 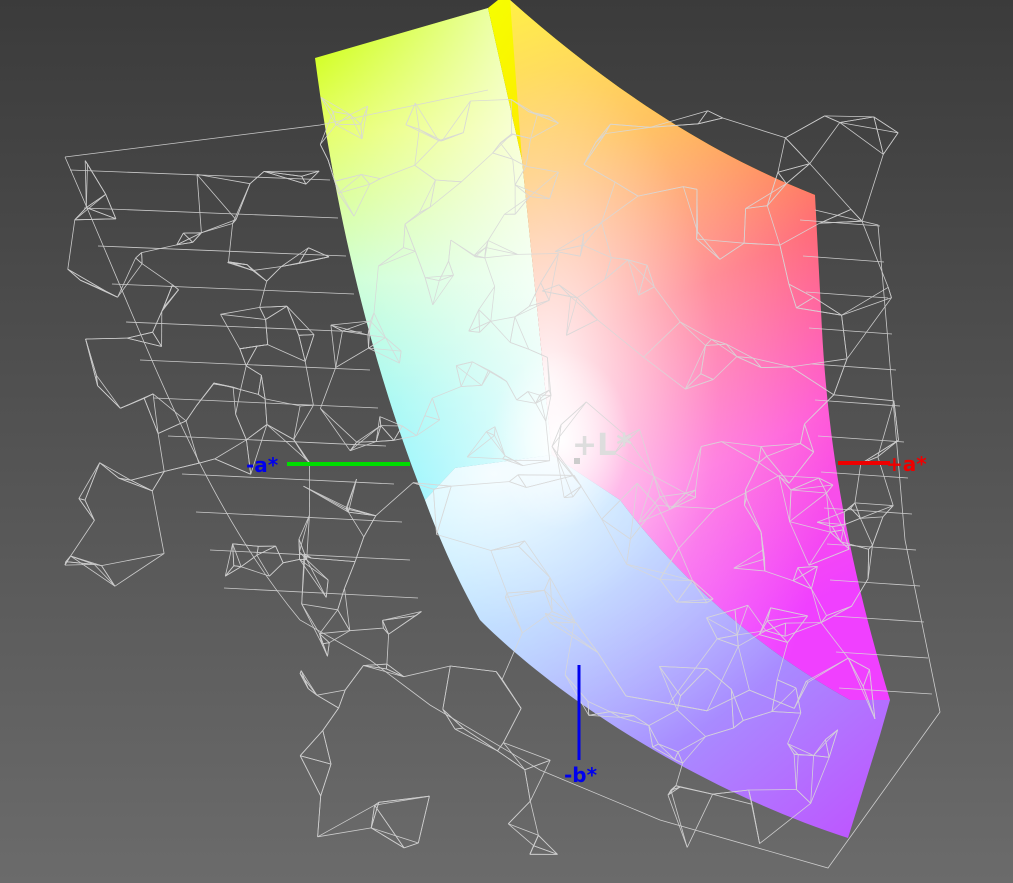 I want to click on axis-label-plus-l: +L*, so click(x=602, y=445).